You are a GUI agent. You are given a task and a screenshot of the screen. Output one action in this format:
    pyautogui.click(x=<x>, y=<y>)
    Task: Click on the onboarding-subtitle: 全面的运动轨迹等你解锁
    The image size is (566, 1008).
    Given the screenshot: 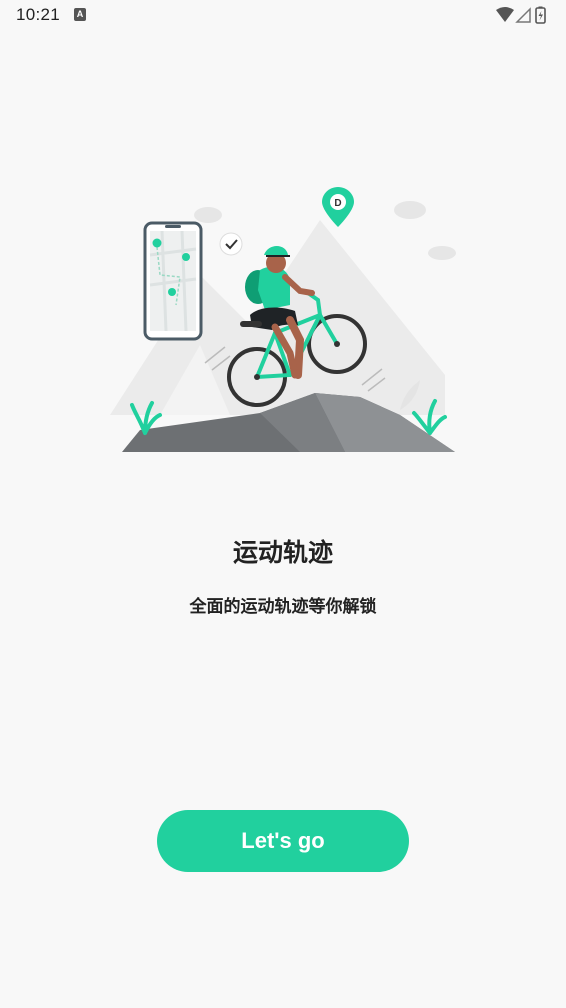 What is the action you would take?
    pyautogui.click(x=283, y=607)
    